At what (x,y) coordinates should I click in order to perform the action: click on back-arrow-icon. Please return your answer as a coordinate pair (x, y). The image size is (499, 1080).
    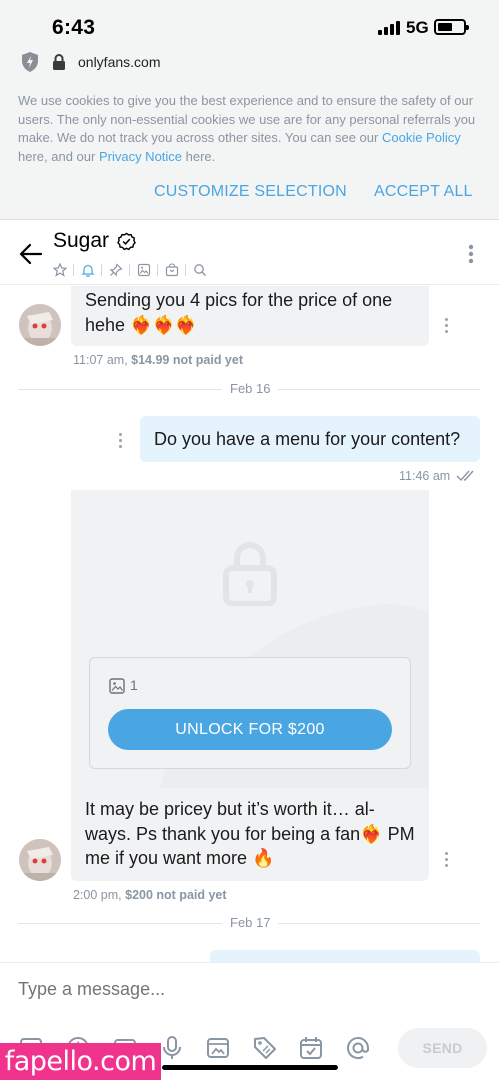
    Looking at the image, I should click on (31, 254).